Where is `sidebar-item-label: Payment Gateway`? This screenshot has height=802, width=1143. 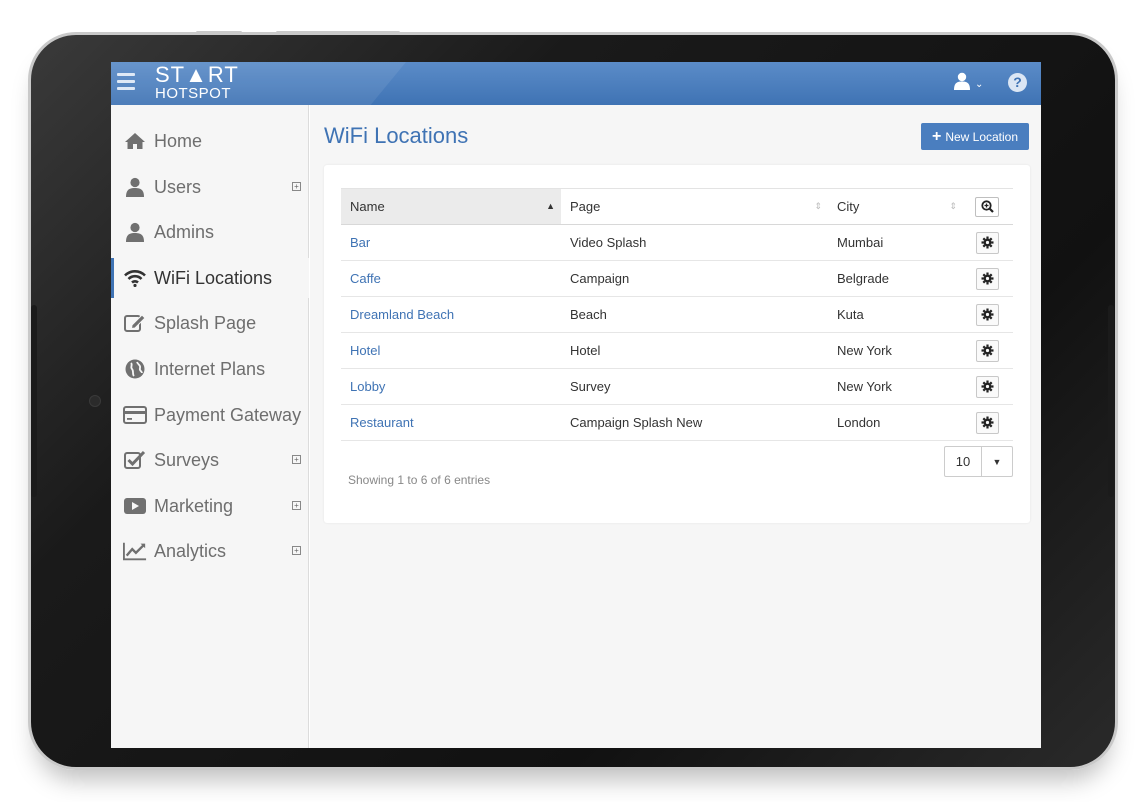
sidebar-item-label: Payment Gateway is located at coordinates (228, 414).